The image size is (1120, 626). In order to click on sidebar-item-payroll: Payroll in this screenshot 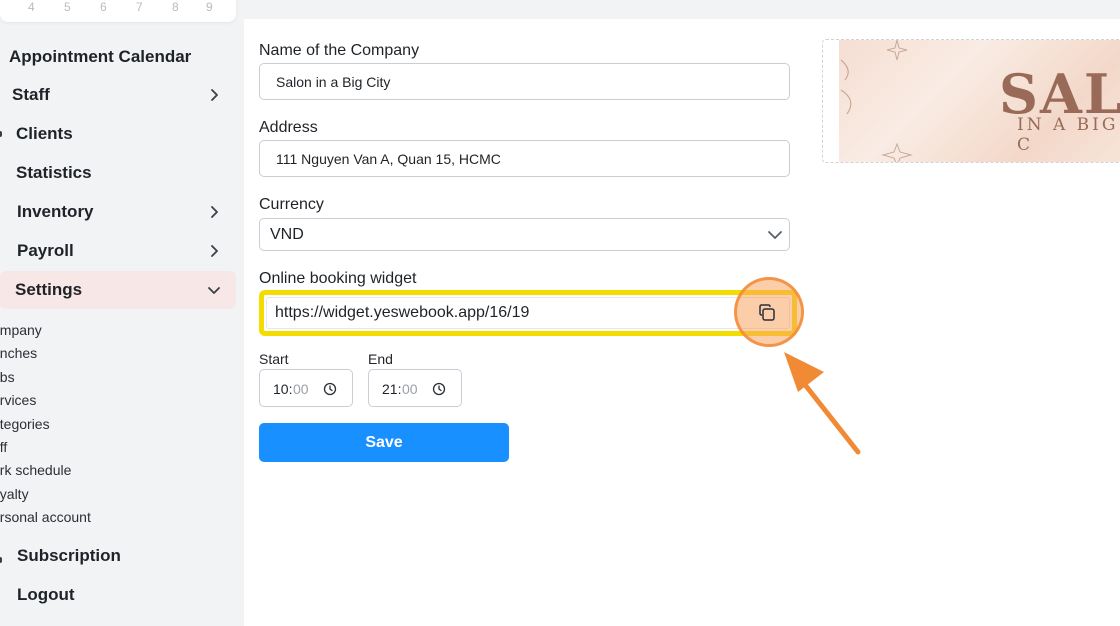, I will do `click(118, 251)`.